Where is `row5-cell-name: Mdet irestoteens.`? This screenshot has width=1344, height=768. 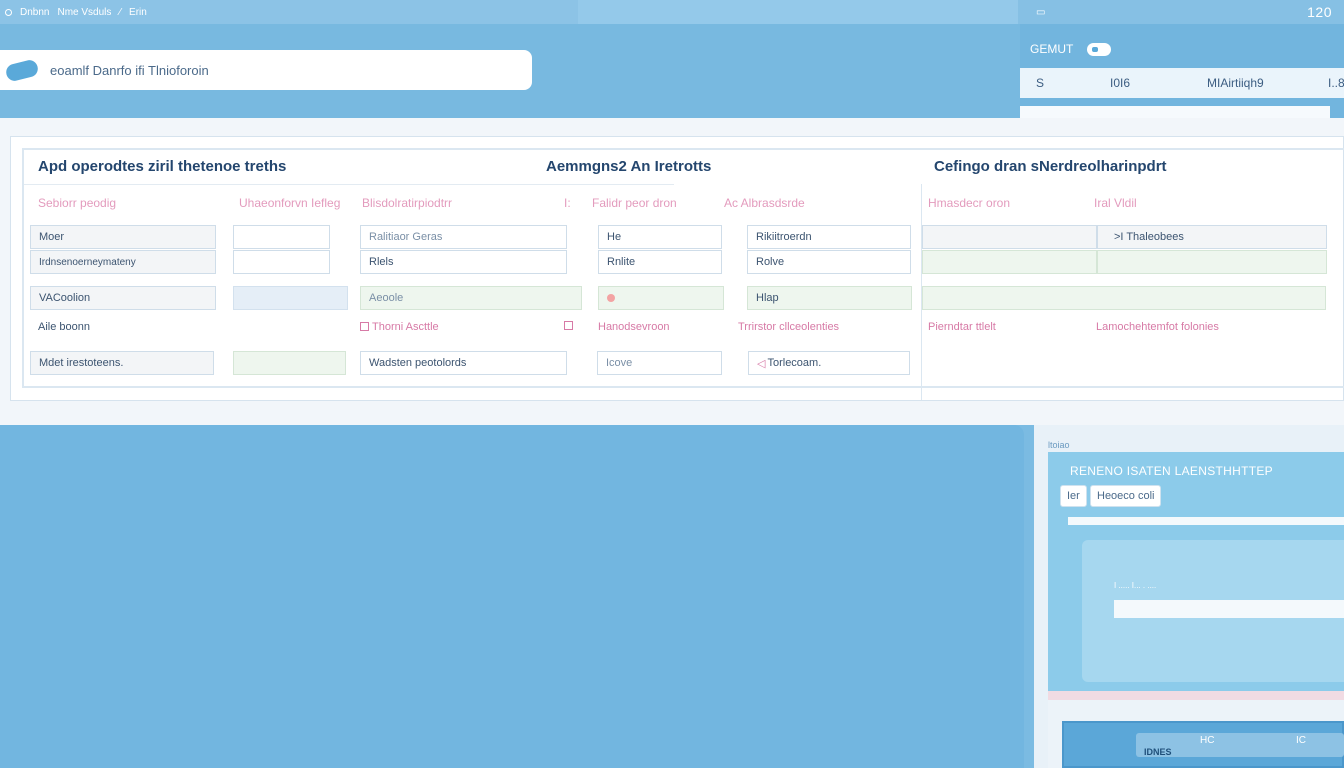
row5-cell-name: Mdet irestoteens. is located at coordinates (122, 363).